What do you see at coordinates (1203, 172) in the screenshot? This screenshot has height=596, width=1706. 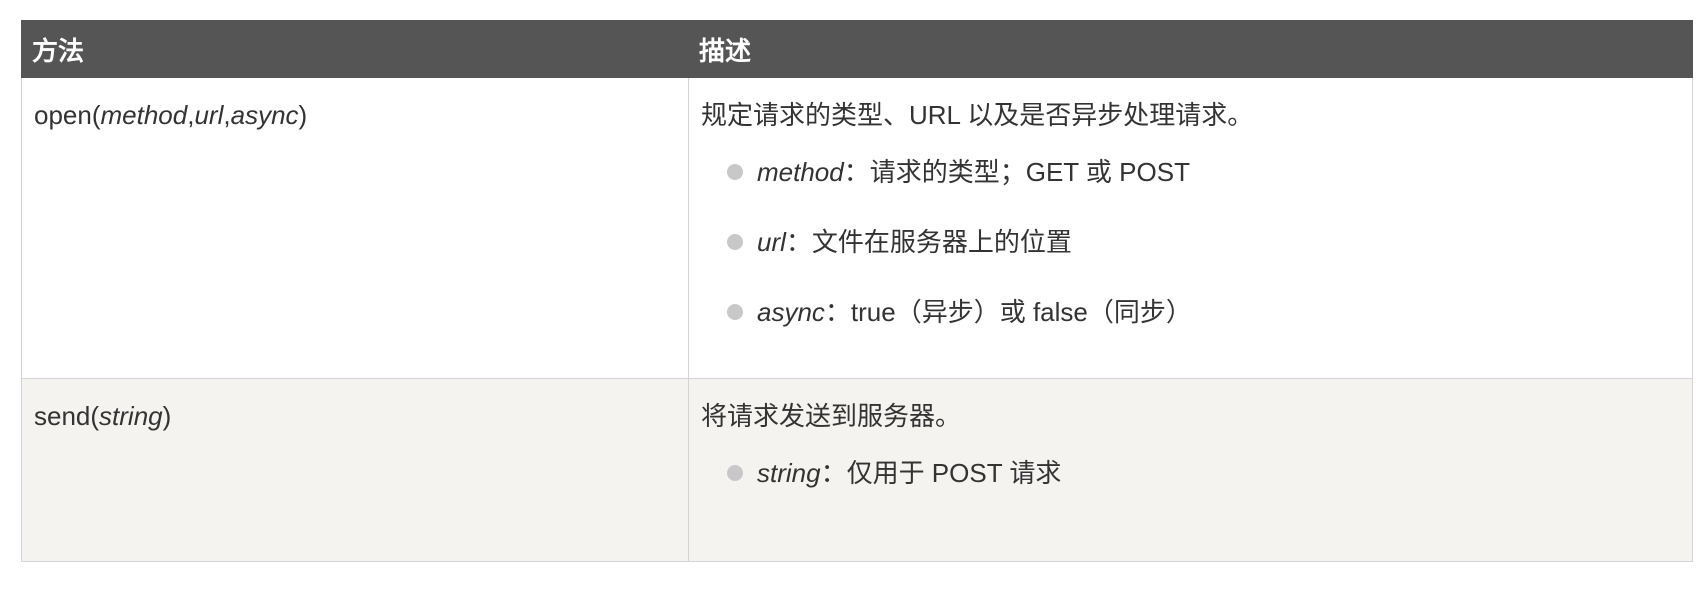 I see `list-item: method：请求的类型；GET 或 POST` at bounding box center [1203, 172].